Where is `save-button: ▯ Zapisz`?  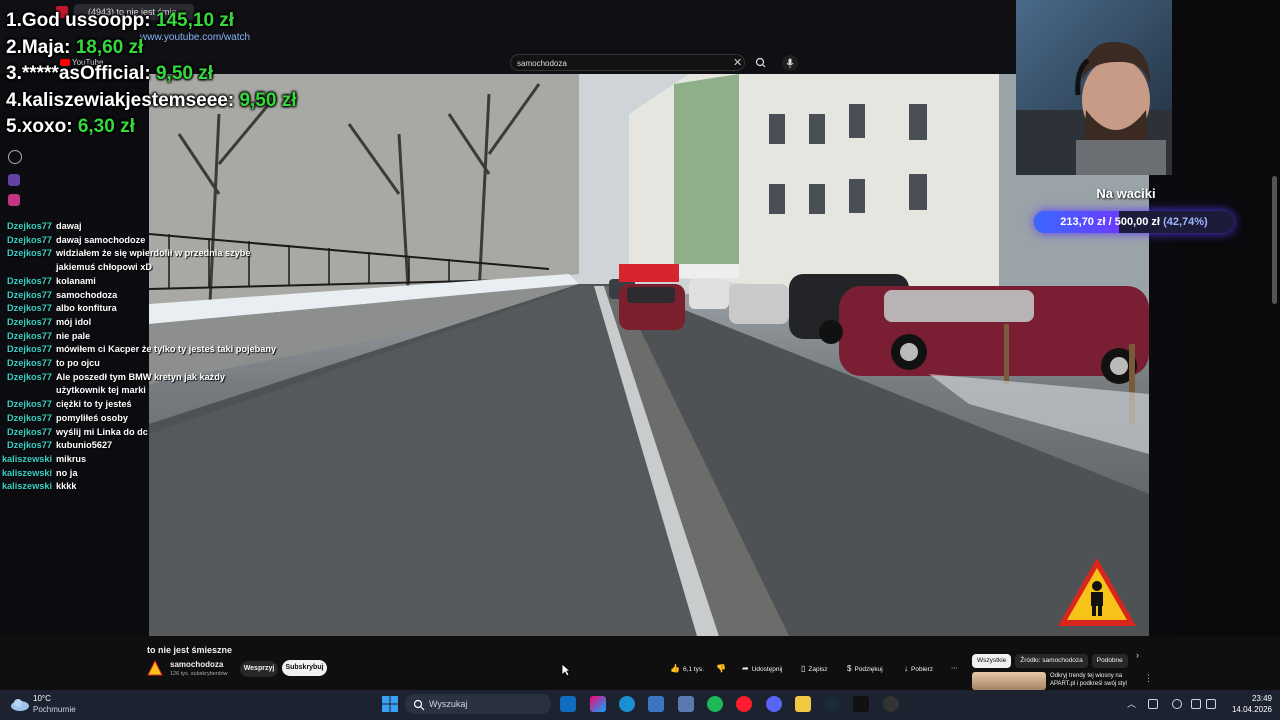 save-button: ▯ Zapisz is located at coordinates (814, 668).